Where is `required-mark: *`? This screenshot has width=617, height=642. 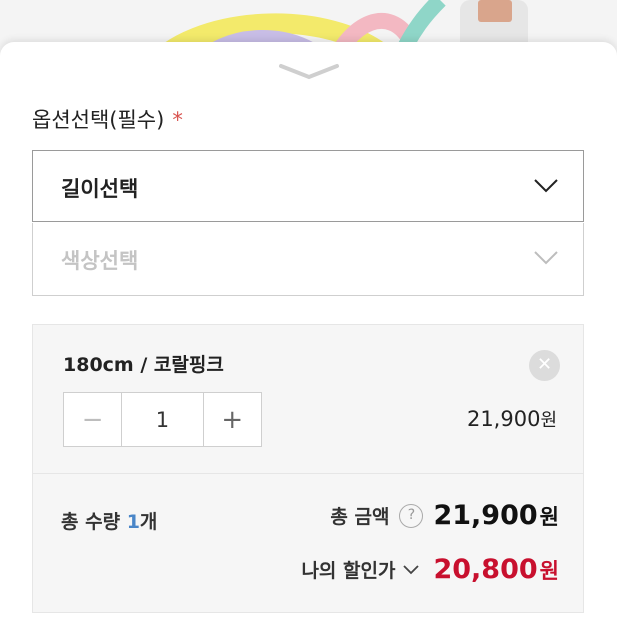
required-mark: * is located at coordinates (177, 120).